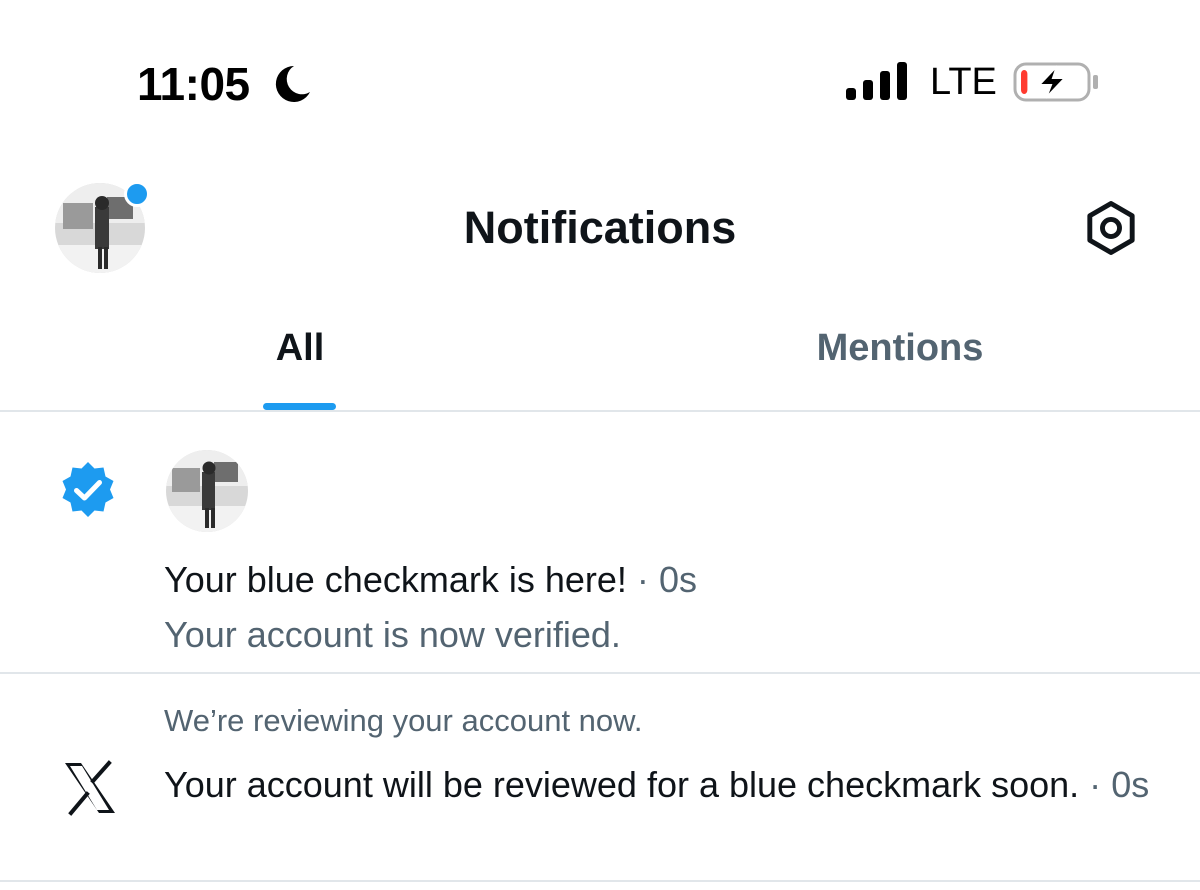 This screenshot has height=890, width=1200. I want to click on tab-all: All, so click(300, 348).